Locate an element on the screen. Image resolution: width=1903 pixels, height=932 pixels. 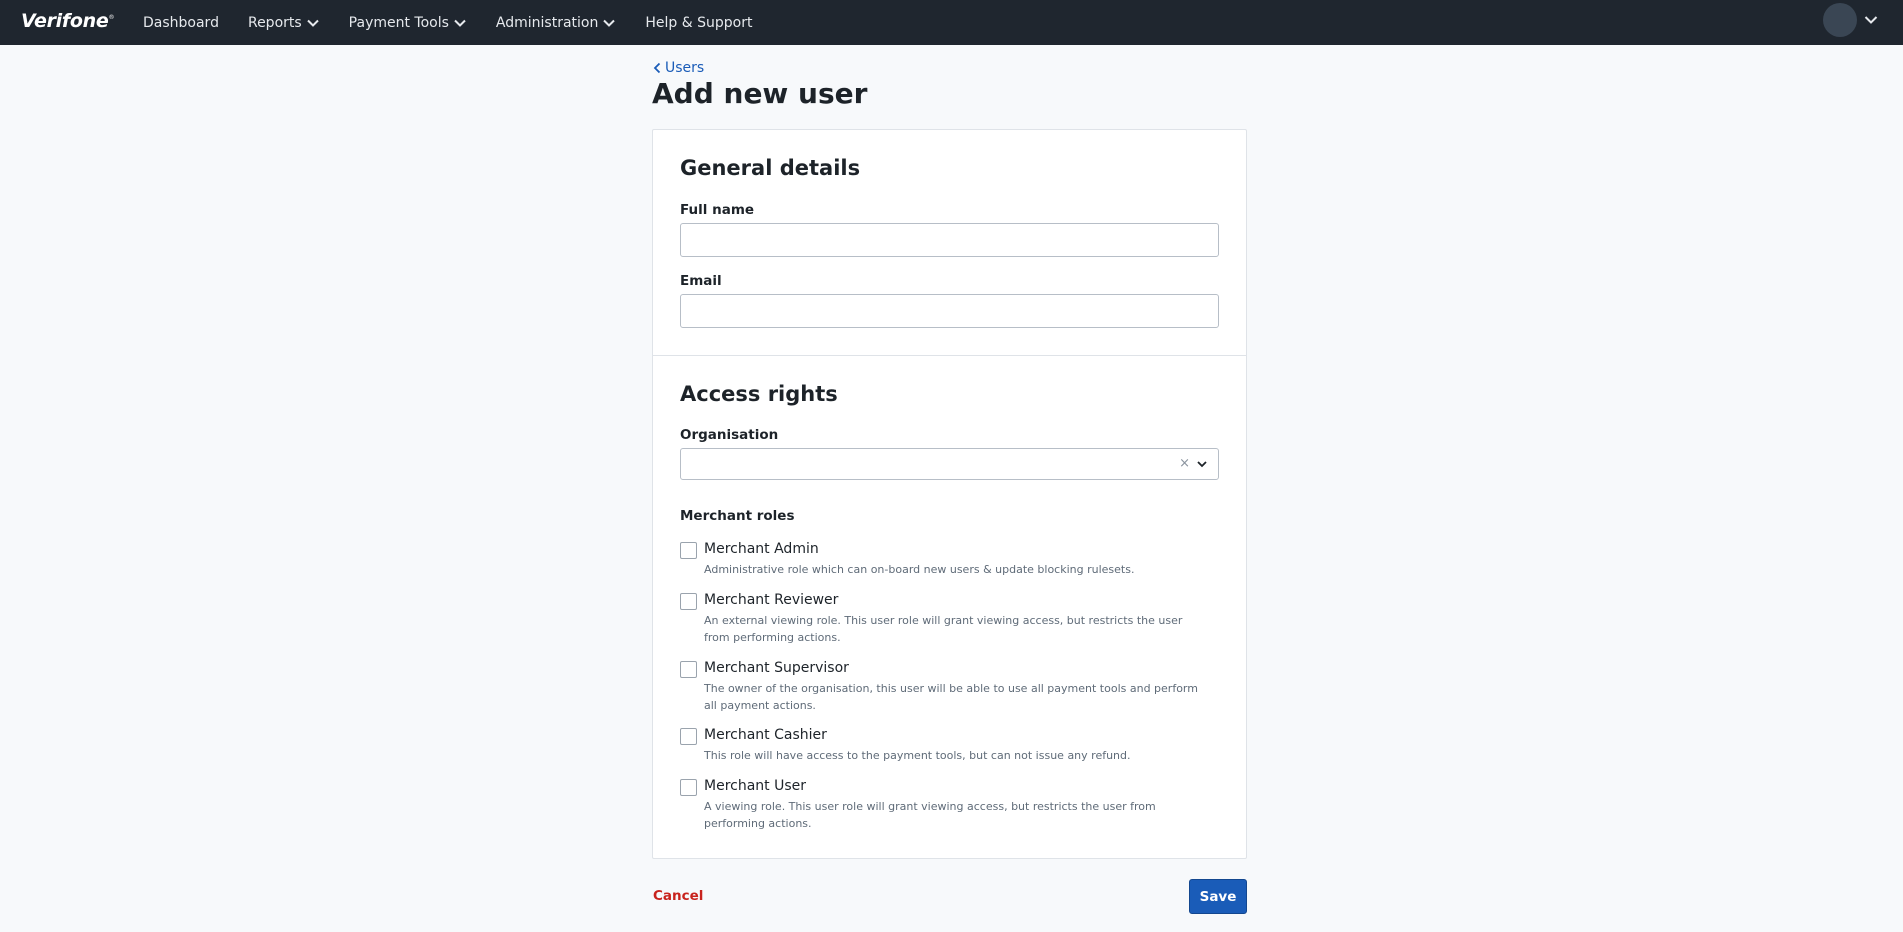
page-title: Add new user is located at coordinates (760, 93).